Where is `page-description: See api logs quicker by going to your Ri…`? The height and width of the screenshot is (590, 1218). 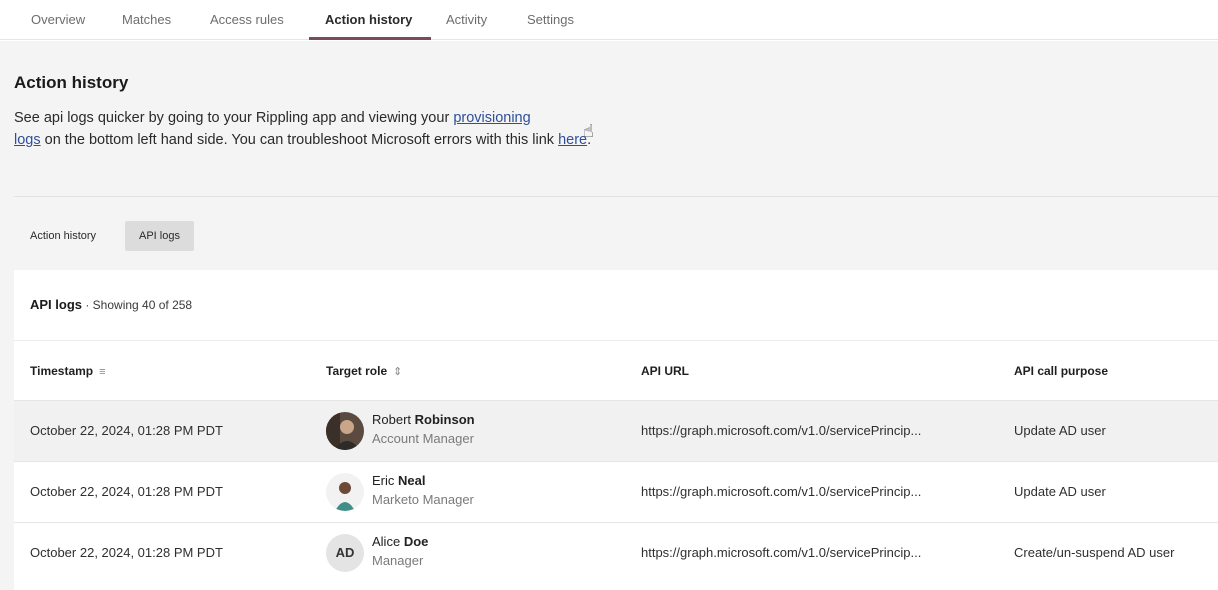
page-description: See api logs quicker by going to your Ri… is located at coordinates (324, 129).